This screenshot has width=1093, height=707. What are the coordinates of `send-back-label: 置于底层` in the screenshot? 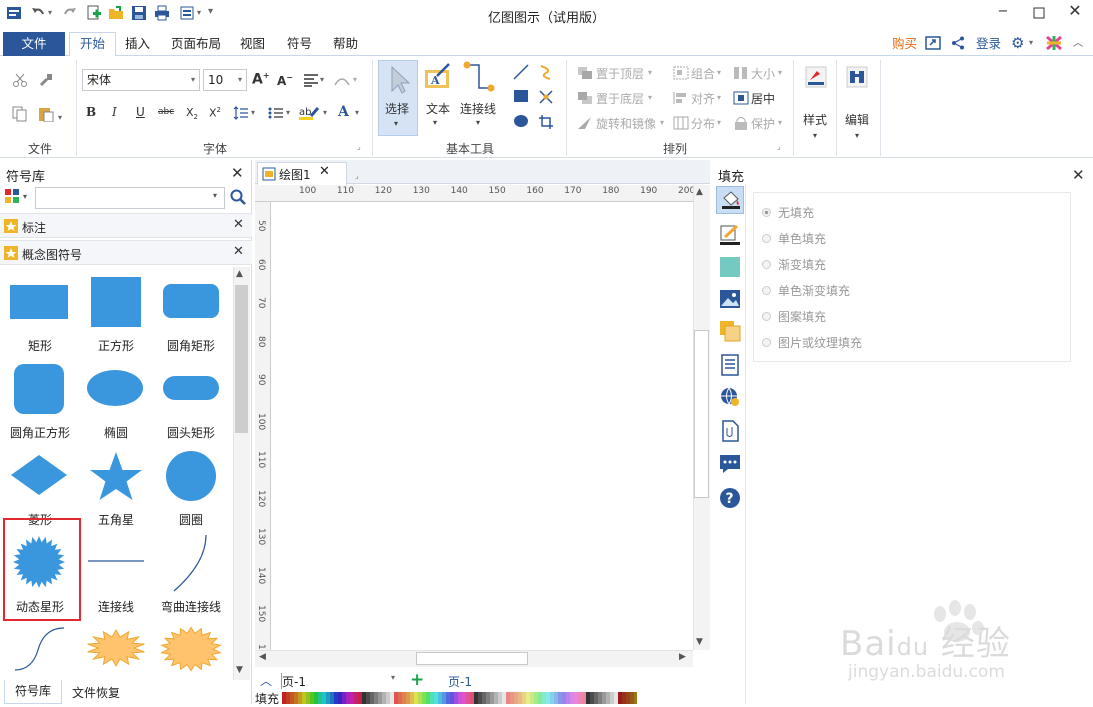 It's located at (620, 98).